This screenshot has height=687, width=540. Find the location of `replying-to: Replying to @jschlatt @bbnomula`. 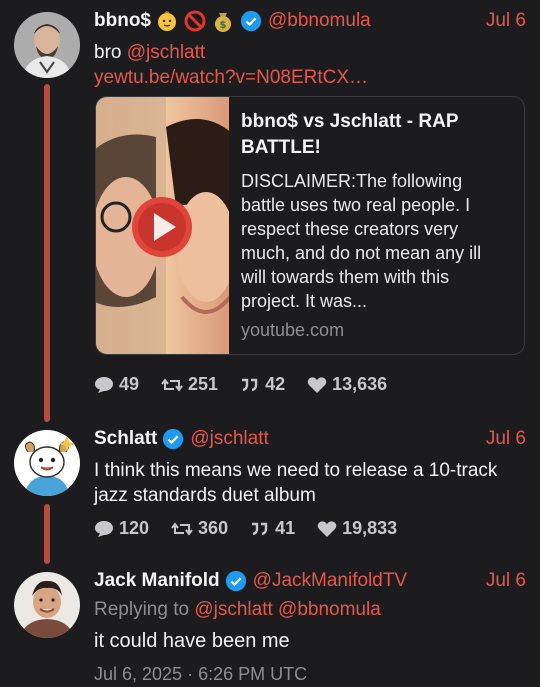

replying-to: Replying to @jschlatt @bbnomula is located at coordinates (307, 609).